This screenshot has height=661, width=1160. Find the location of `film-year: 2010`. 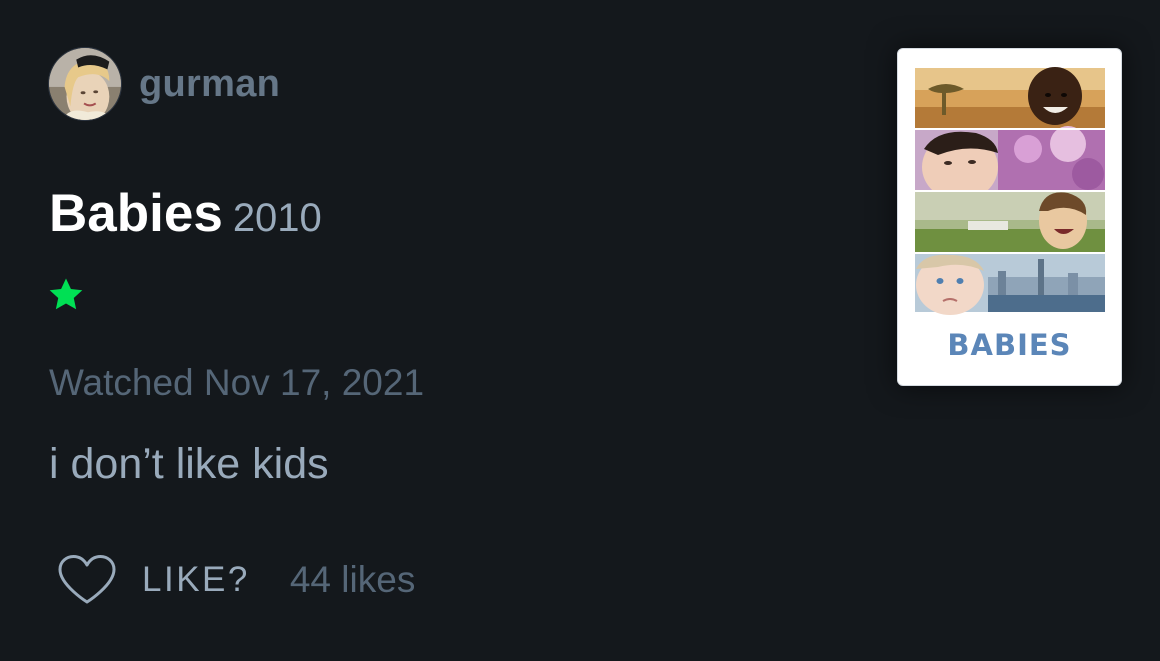

film-year: 2010 is located at coordinates (277, 218).